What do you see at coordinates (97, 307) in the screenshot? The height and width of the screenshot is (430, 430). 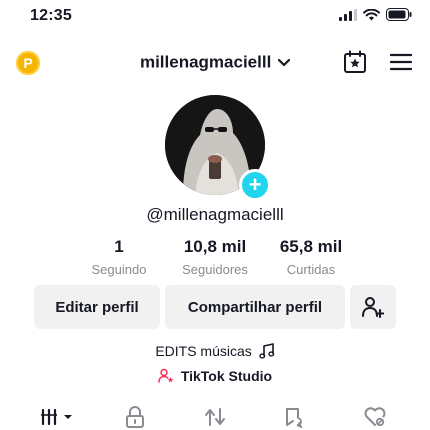 I see `edit-profile-button: Editar perfil` at bounding box center [97, 307].